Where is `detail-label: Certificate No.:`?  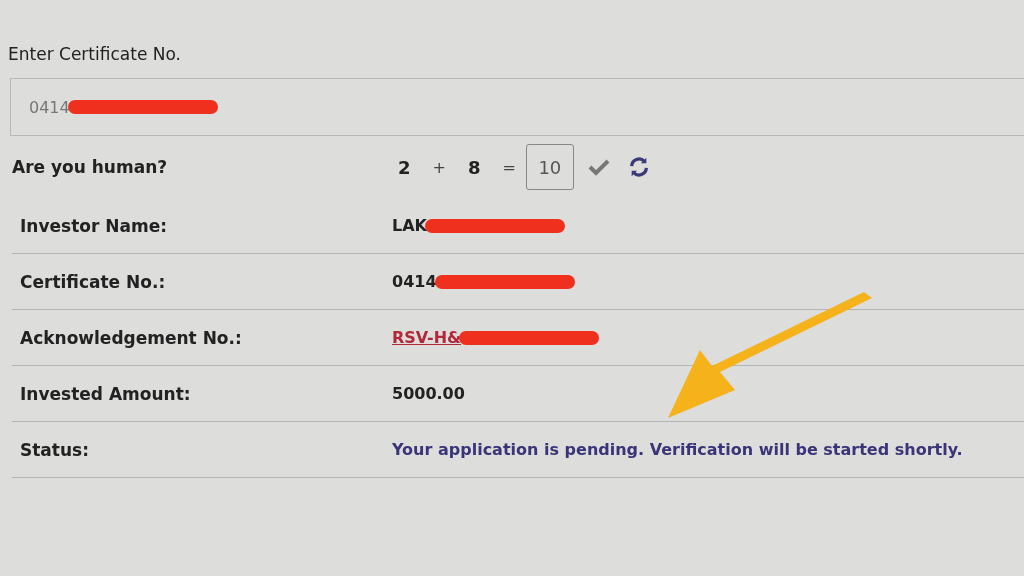 detail-label: Certificate No.: is located at coordinates (93, 281).